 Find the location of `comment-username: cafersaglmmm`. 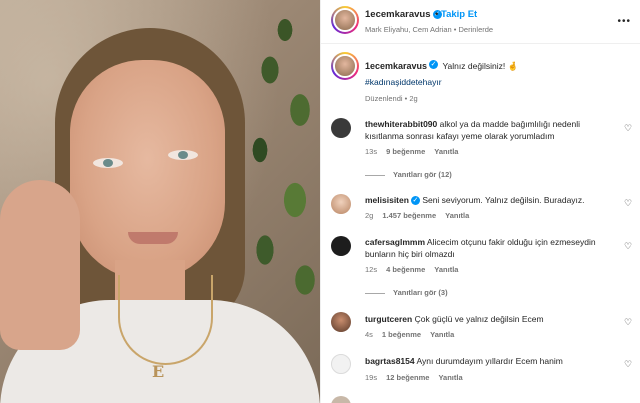

comment-username: cafersaglmmm is located at coordinates (395, 242).